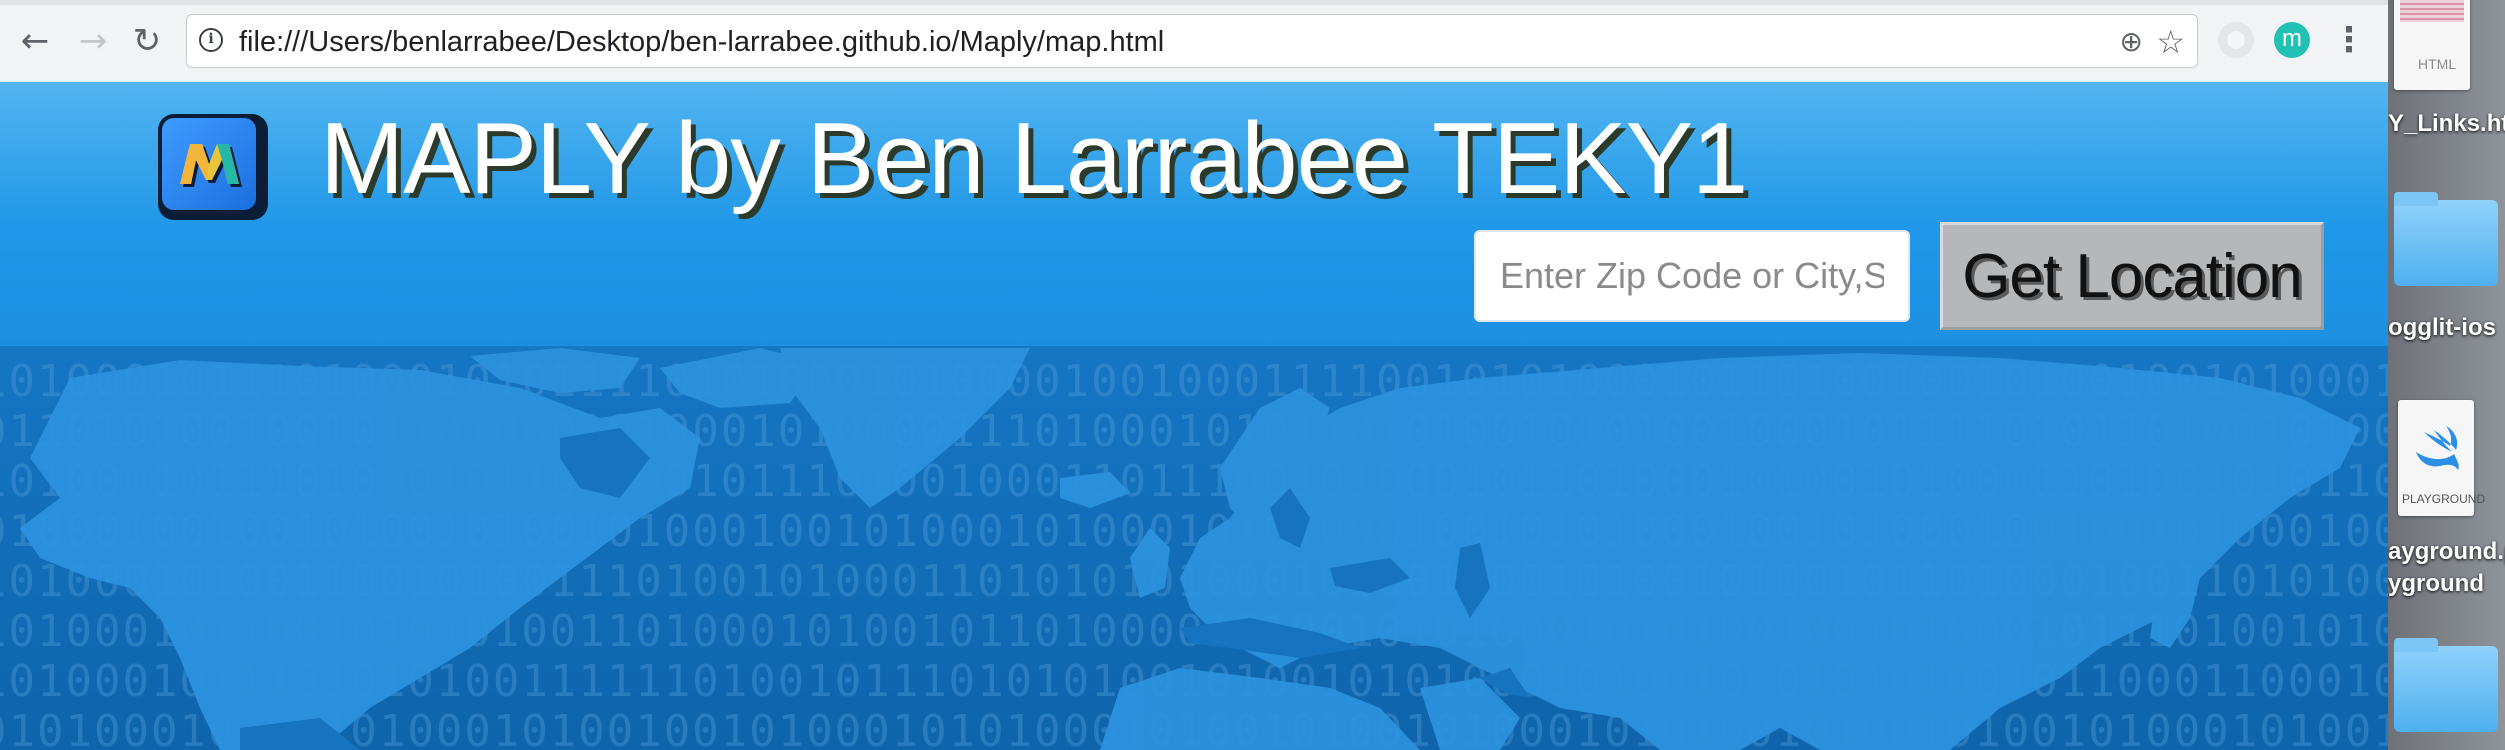 This screenshot has height=750, width=2505. I want to click on greenland-landmass, so click(905, 428).